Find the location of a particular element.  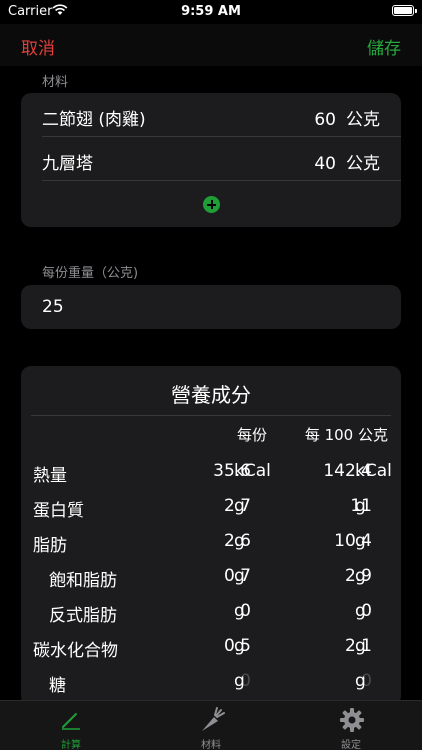

per-100g-unit: kCal is located at coordinates (373, 471).